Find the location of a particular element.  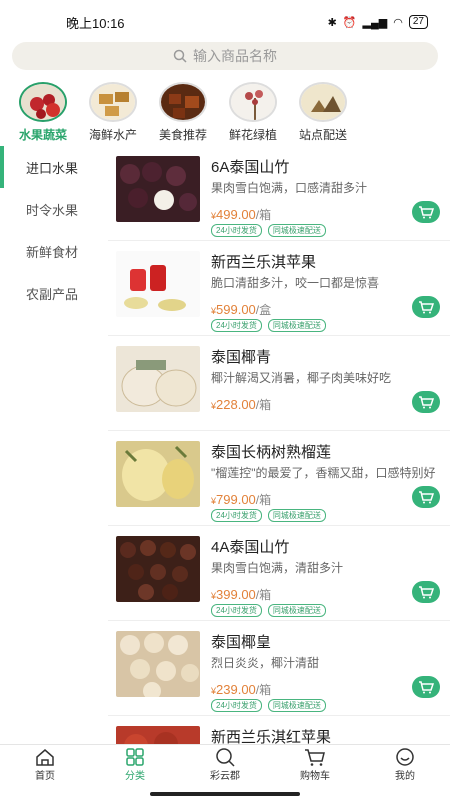

price-value: 228.00 is located at coordinates (236, 404).